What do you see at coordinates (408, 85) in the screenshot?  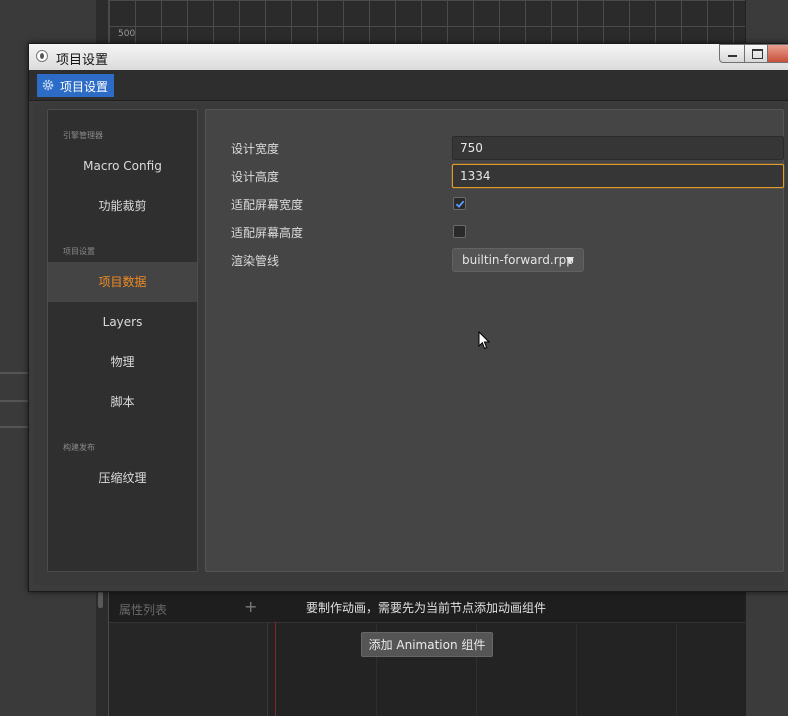 I see `tab-strip: 项目设置` at bounding box center [408, 85].